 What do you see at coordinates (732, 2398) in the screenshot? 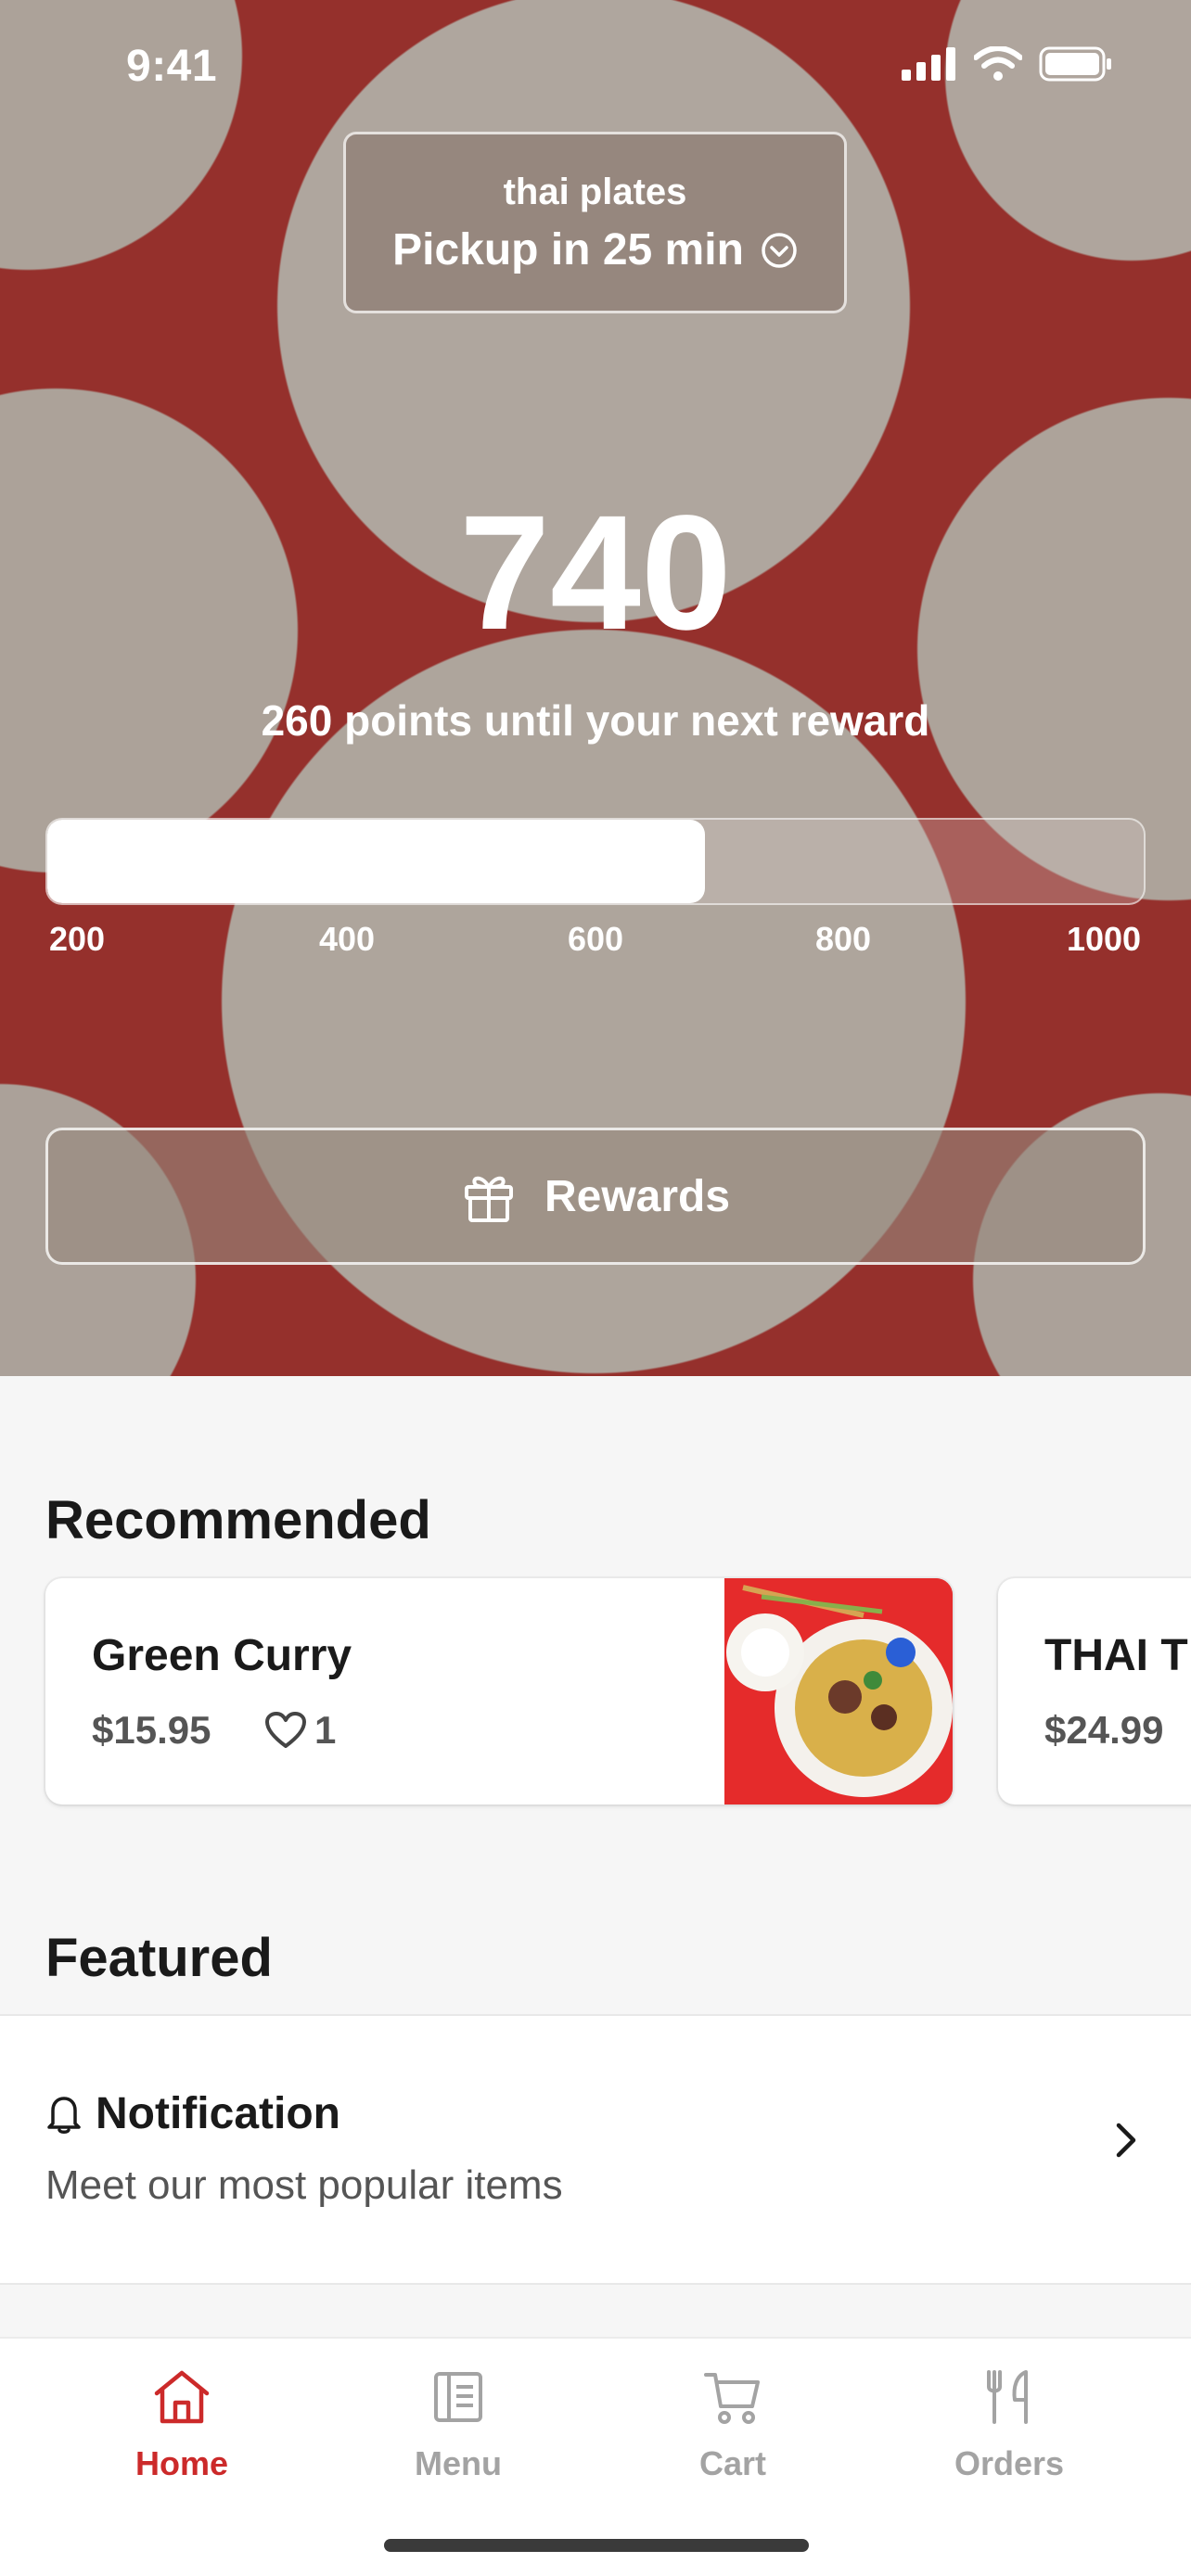
I see `cart-icon` at bounding box center [732, 2398].